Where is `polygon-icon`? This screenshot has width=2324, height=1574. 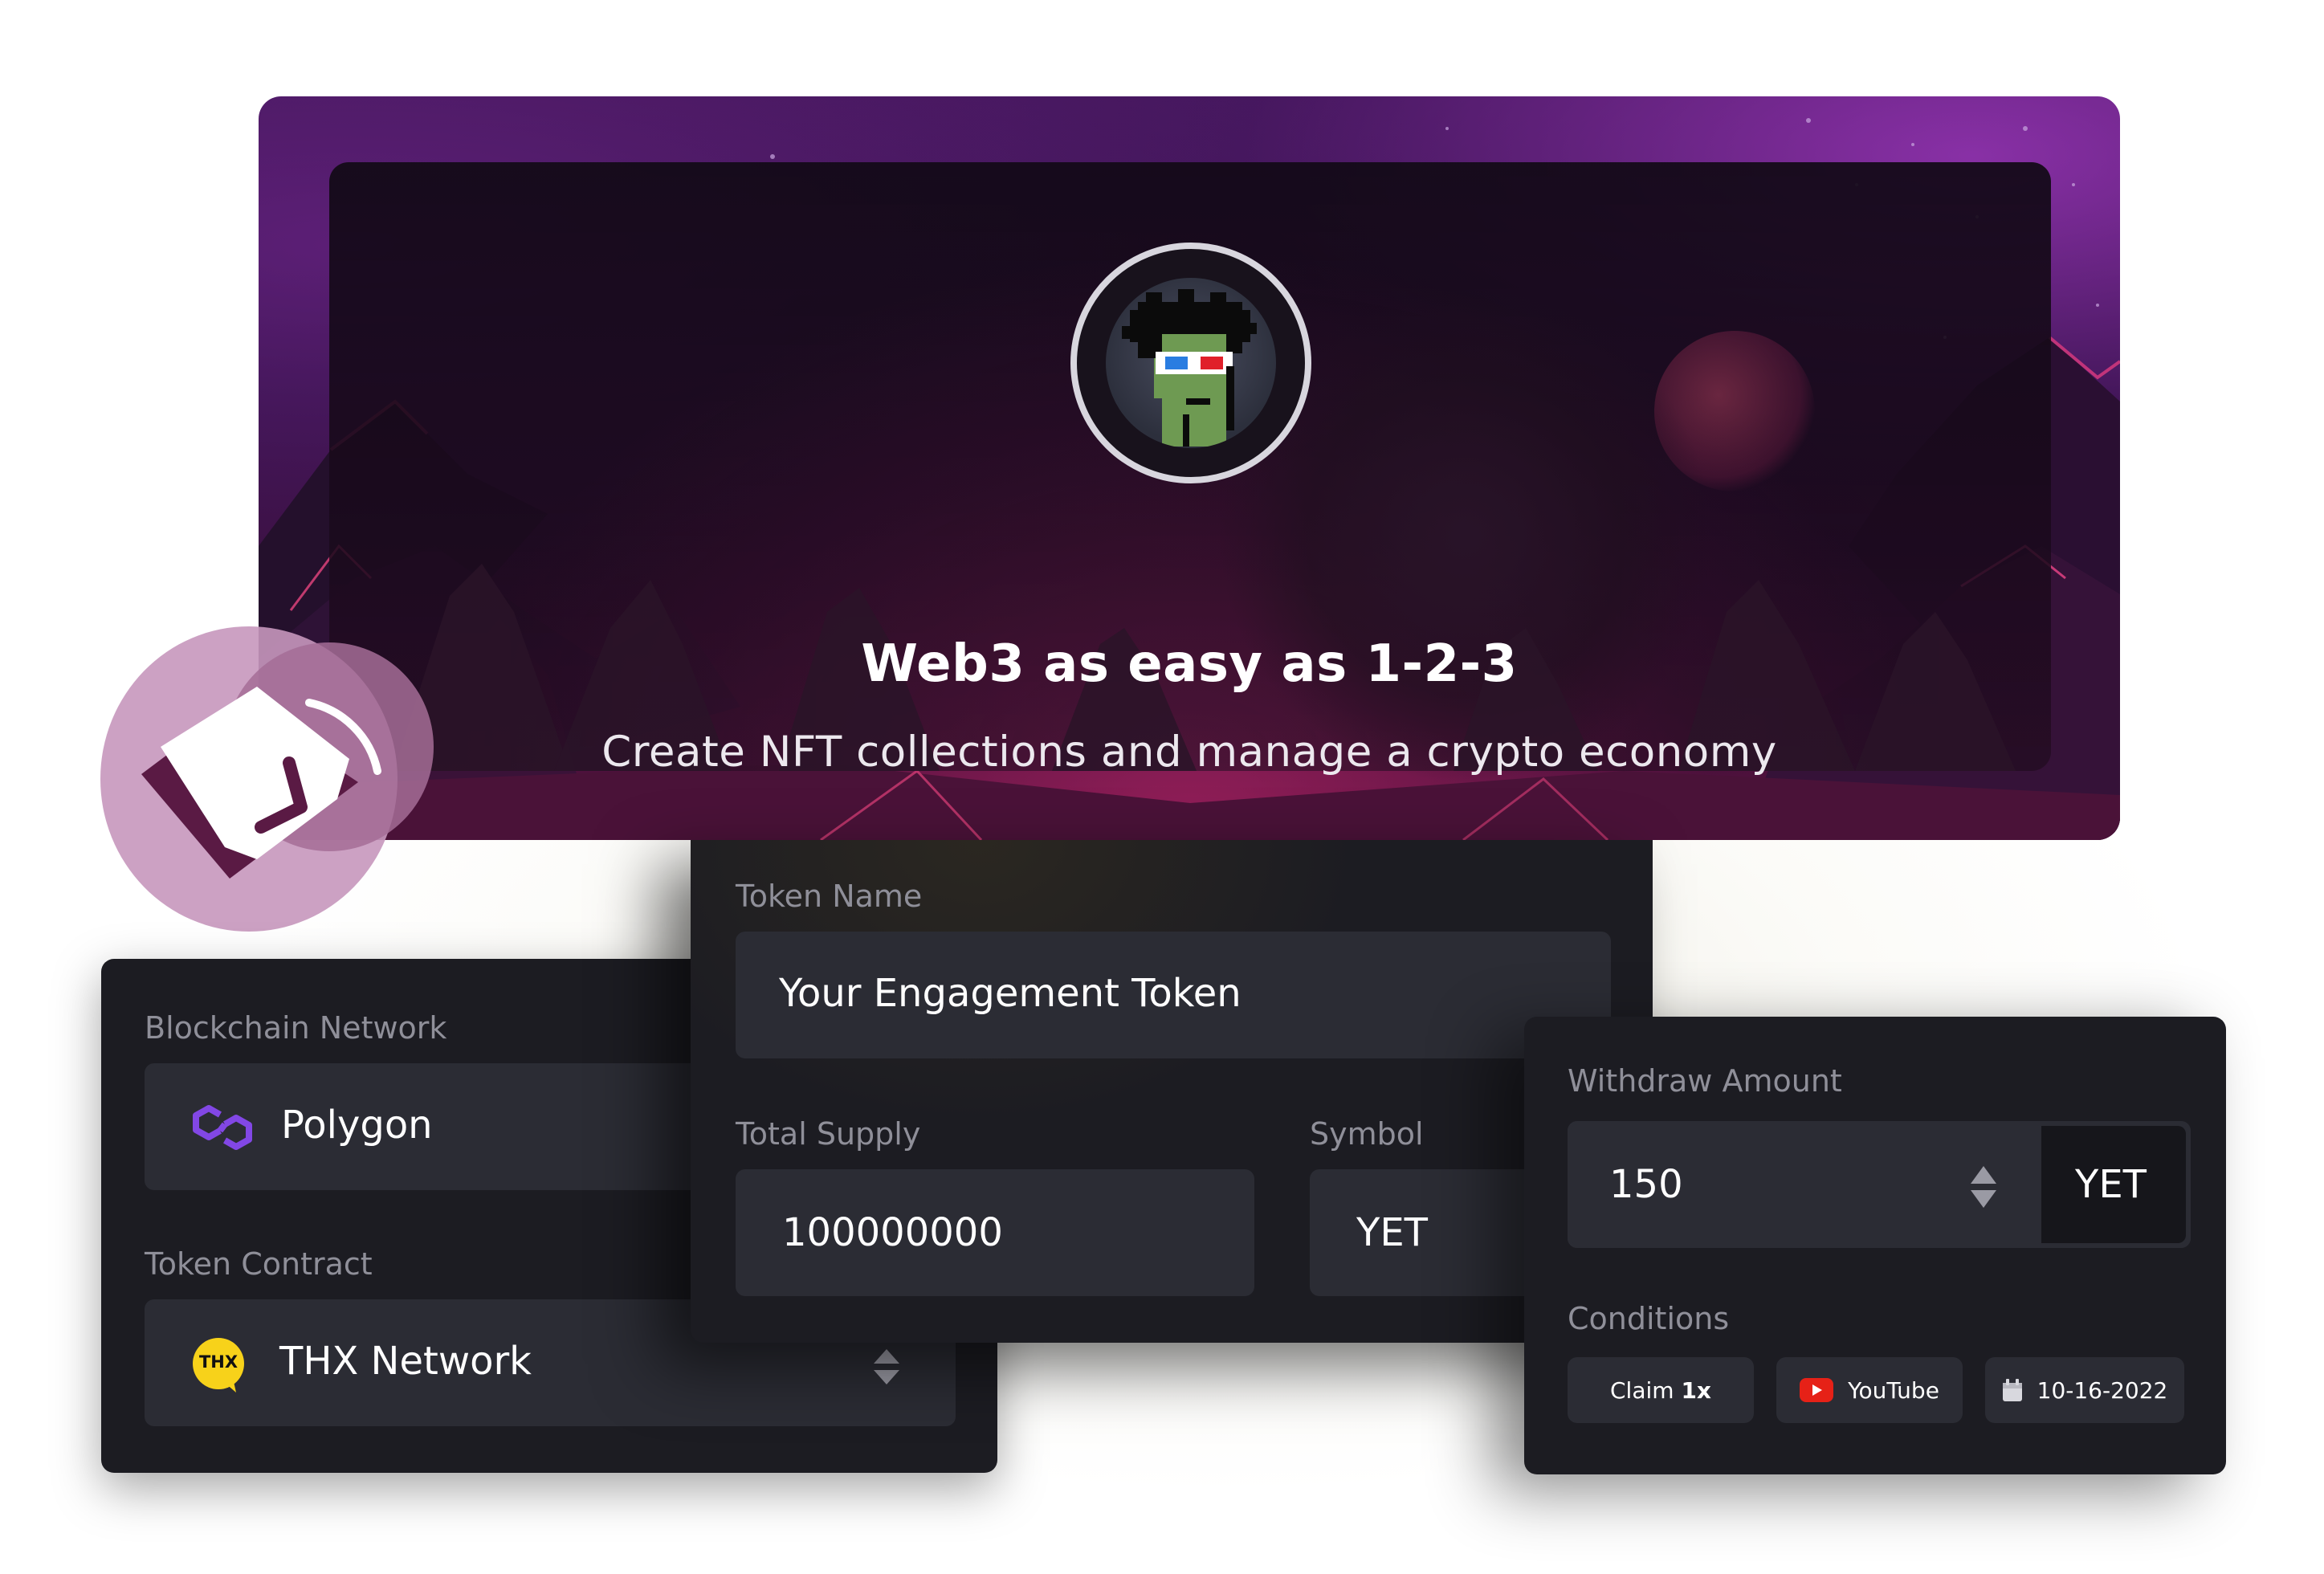 polygon-icon is located at coordinates (223, 1129).